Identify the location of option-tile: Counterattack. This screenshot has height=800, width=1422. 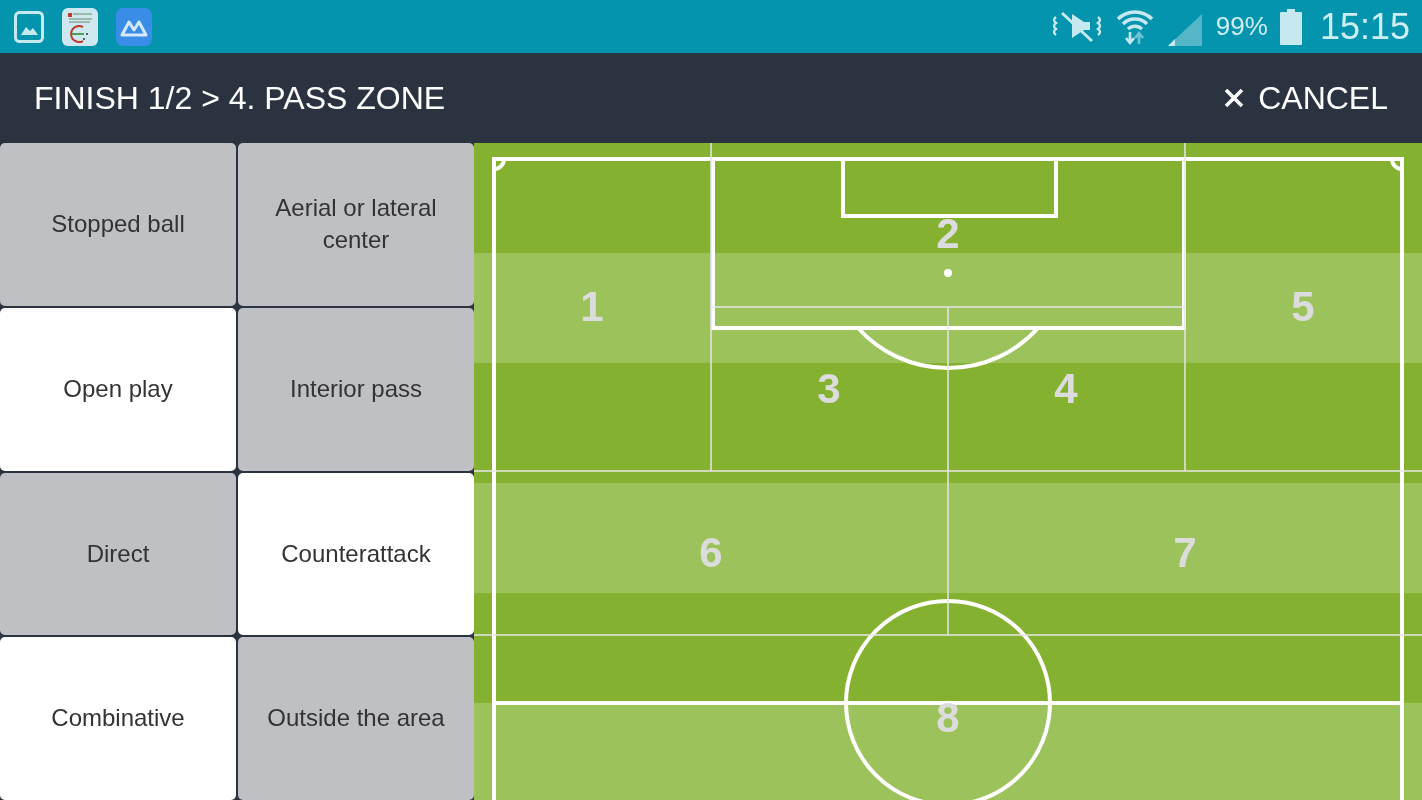
(356, 554).